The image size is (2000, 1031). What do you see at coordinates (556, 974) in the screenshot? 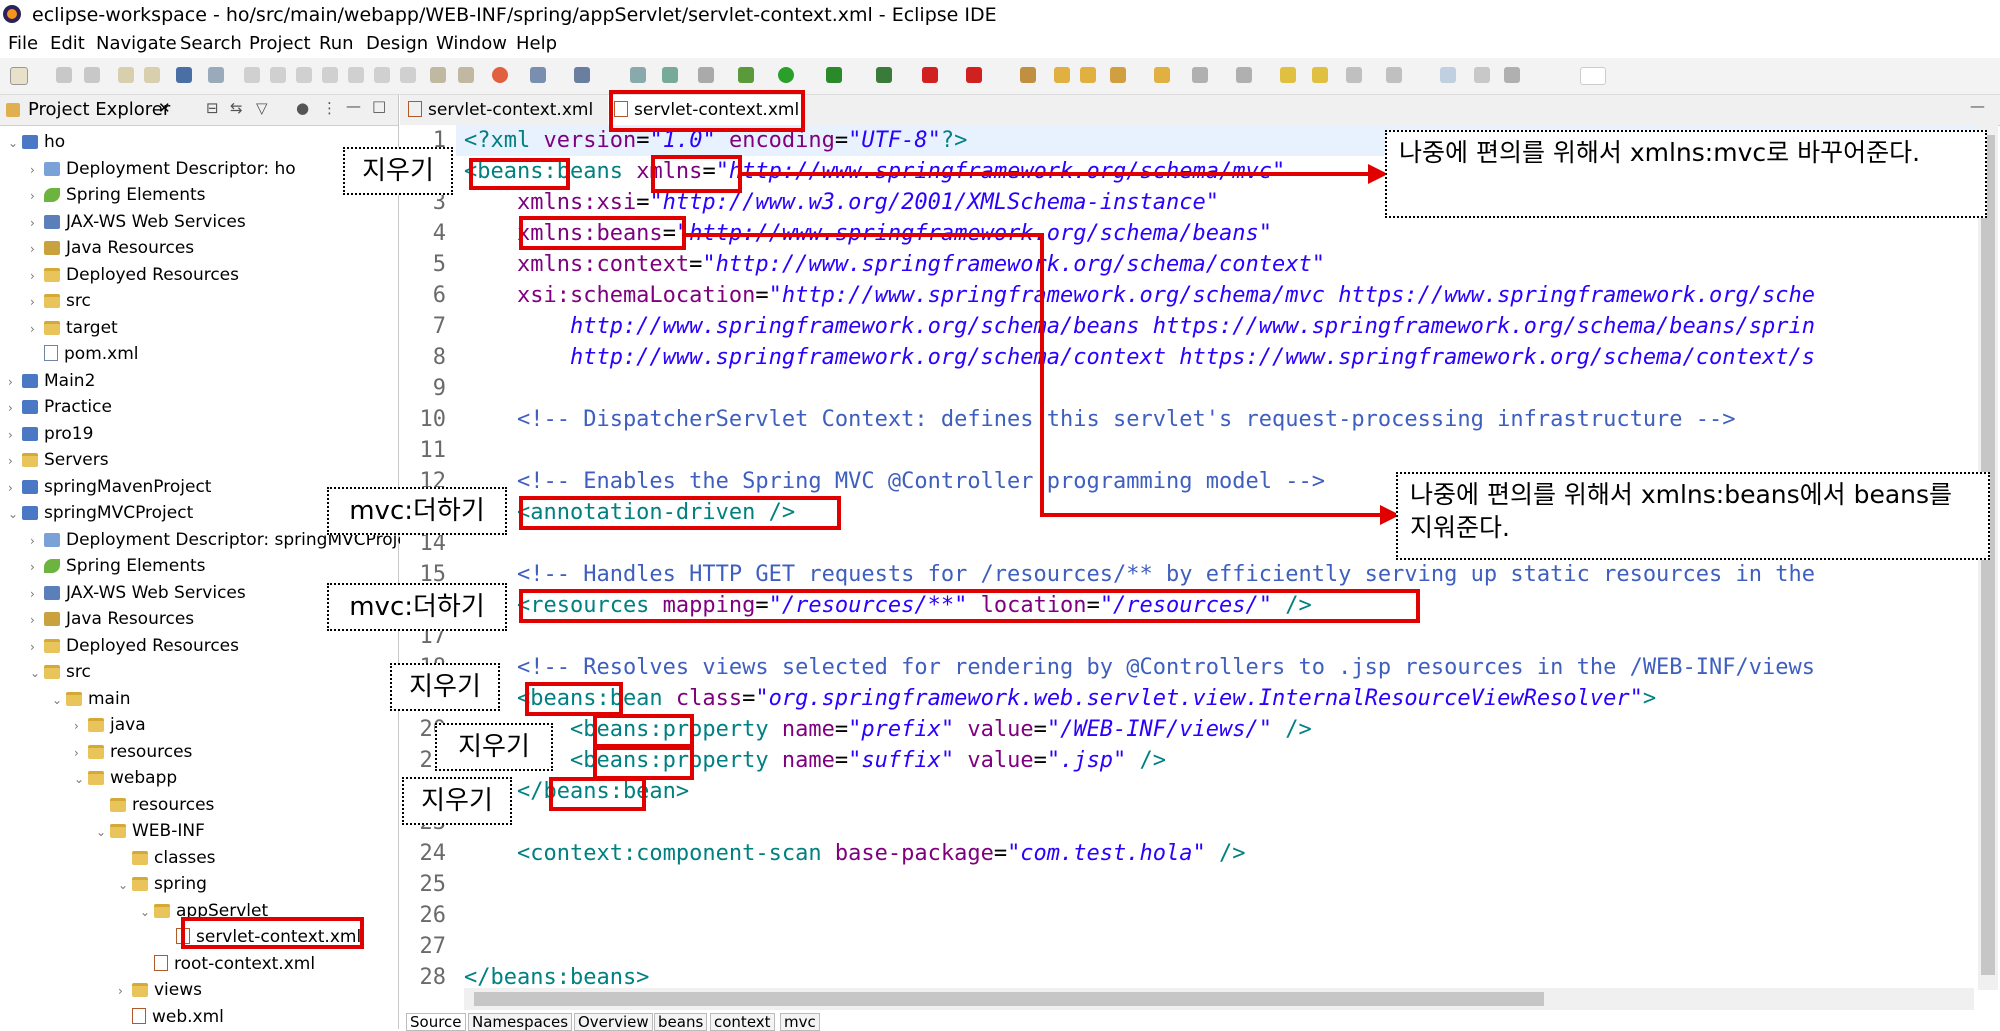
I see `code-line-28: </beans:beans>` at bounding box center [556, 974].